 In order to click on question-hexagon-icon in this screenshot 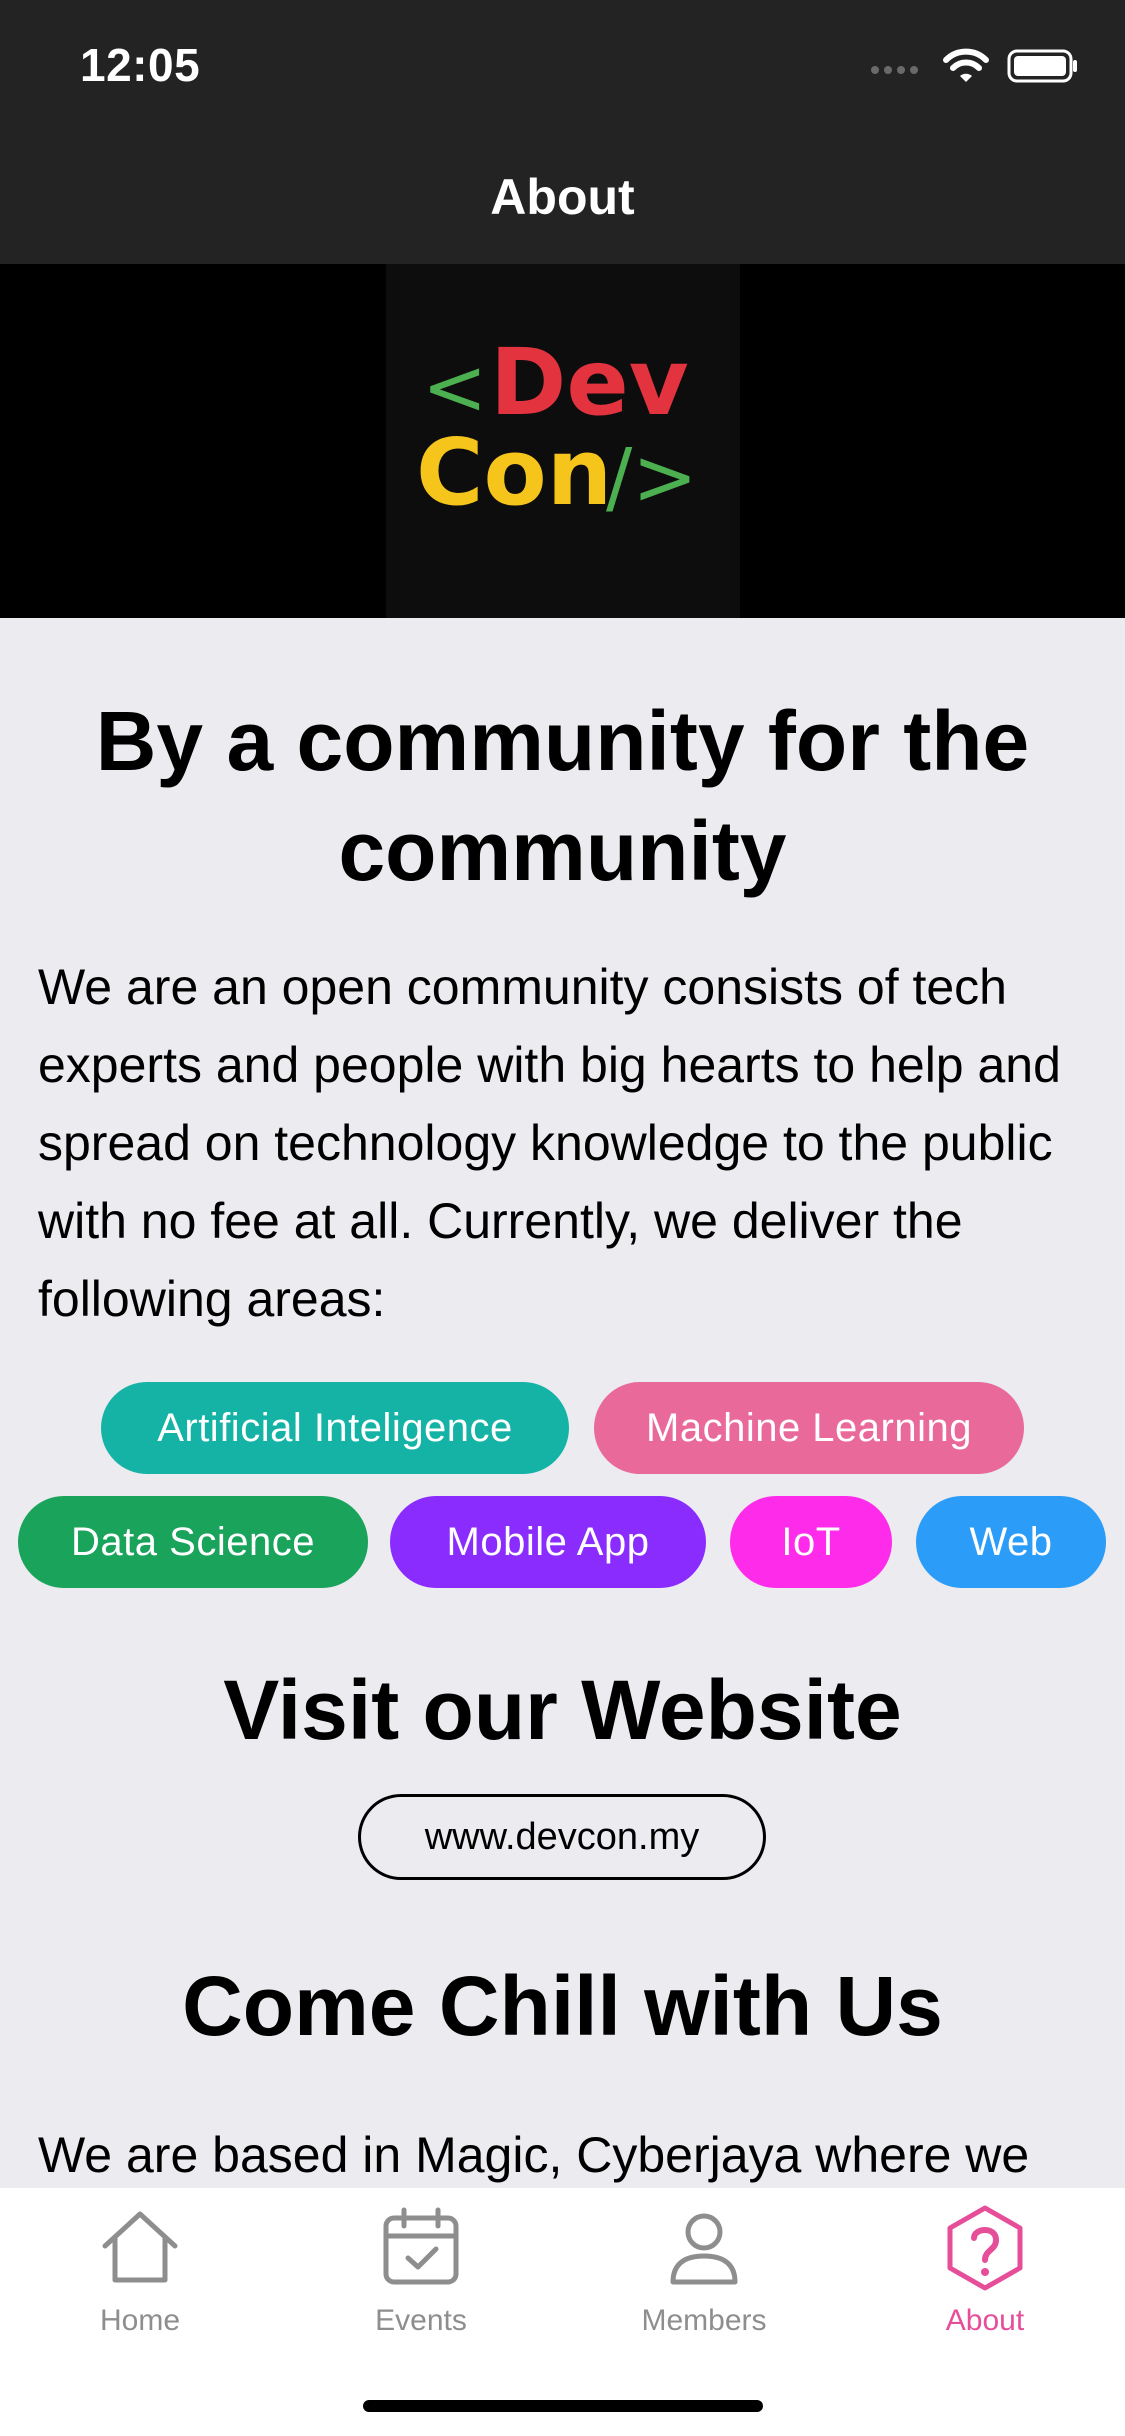, I will do `click(985, 2247)`.